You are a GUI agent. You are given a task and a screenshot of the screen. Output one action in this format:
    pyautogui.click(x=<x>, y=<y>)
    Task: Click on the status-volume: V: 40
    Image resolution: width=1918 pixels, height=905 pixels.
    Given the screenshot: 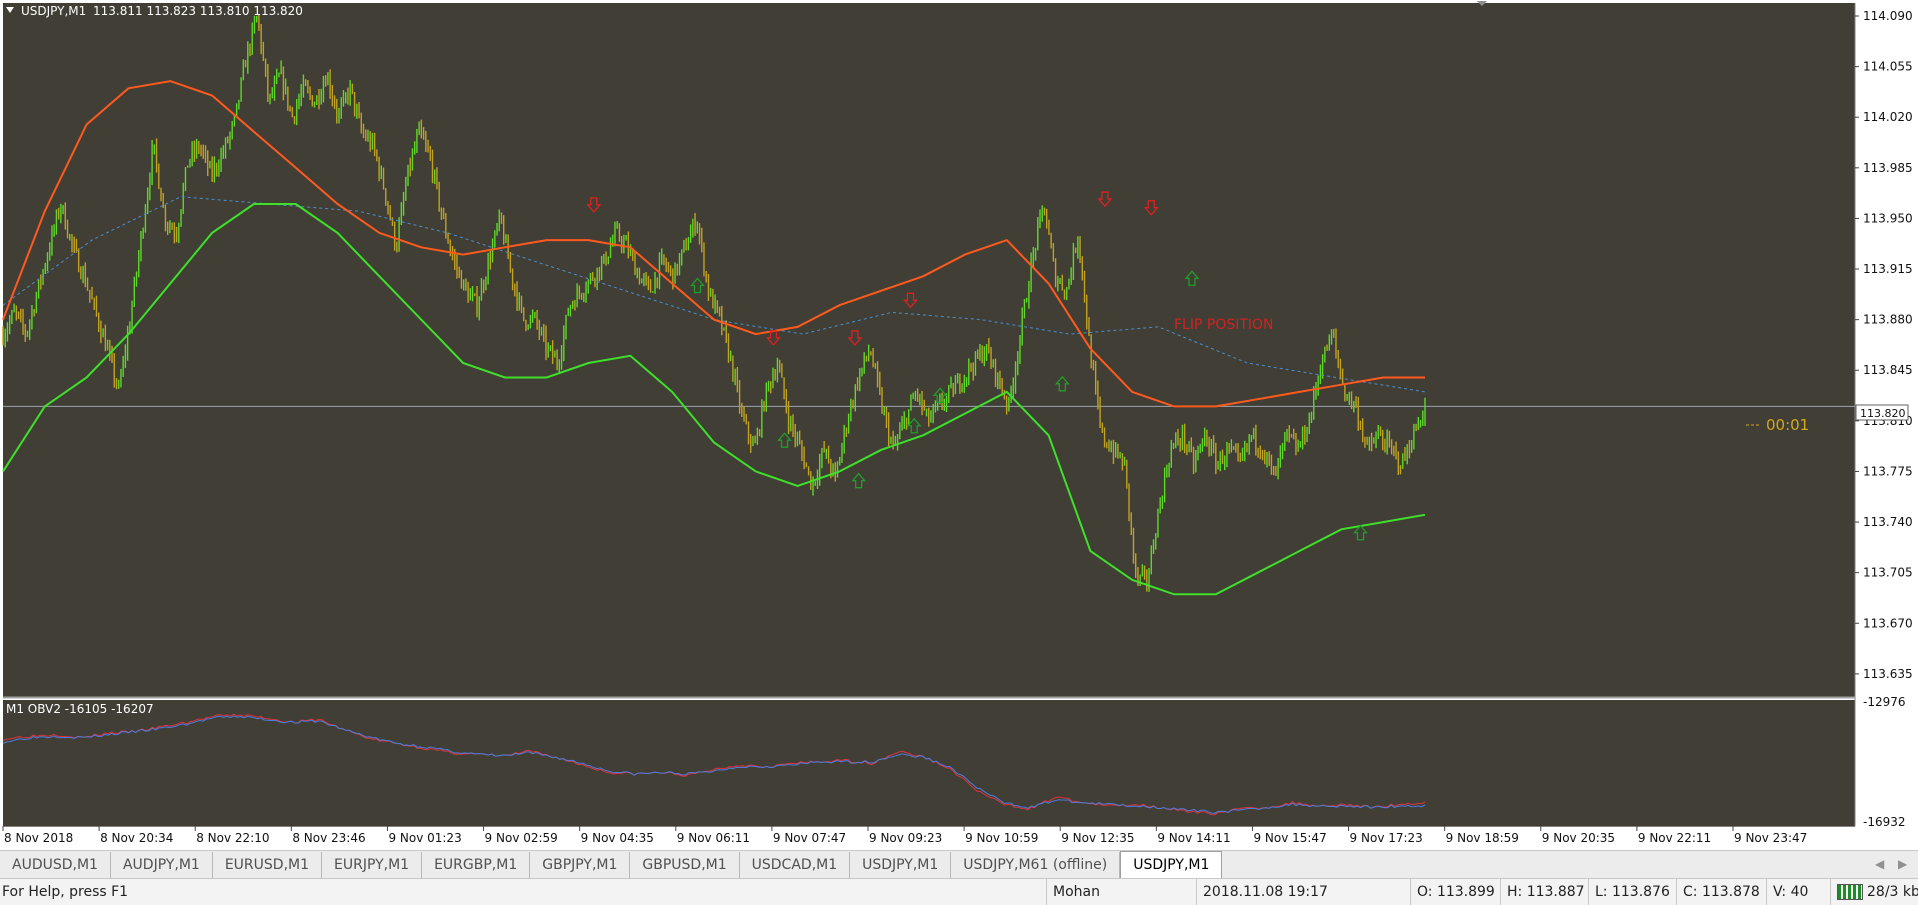 What is the action you would take?
    pyautogui.click(x=1797, y=892)
    